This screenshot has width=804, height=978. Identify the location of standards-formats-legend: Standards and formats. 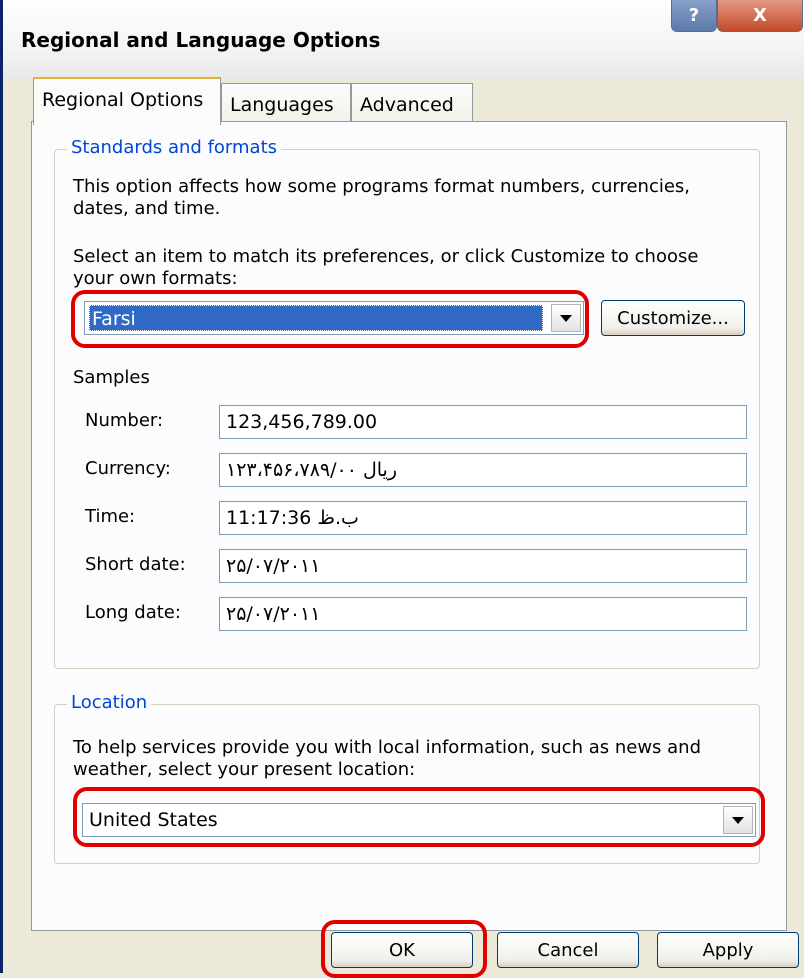
(174, 147).